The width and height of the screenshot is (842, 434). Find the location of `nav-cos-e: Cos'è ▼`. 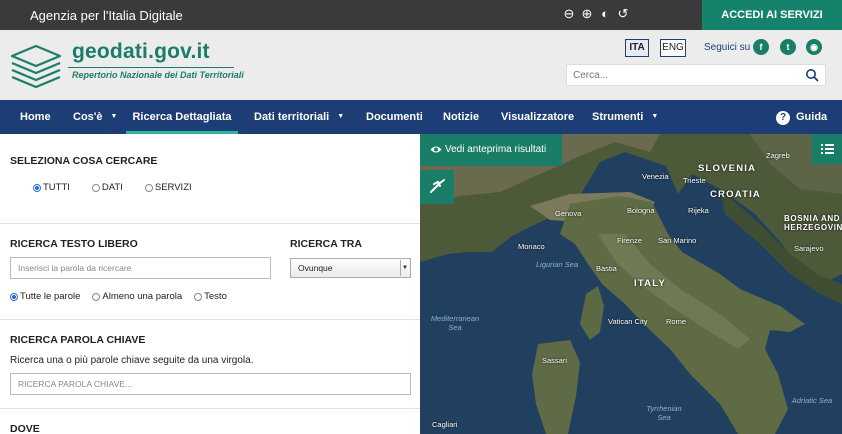

nav-cos-e: Cos'è ▼ is located at coordinates (95, 117).